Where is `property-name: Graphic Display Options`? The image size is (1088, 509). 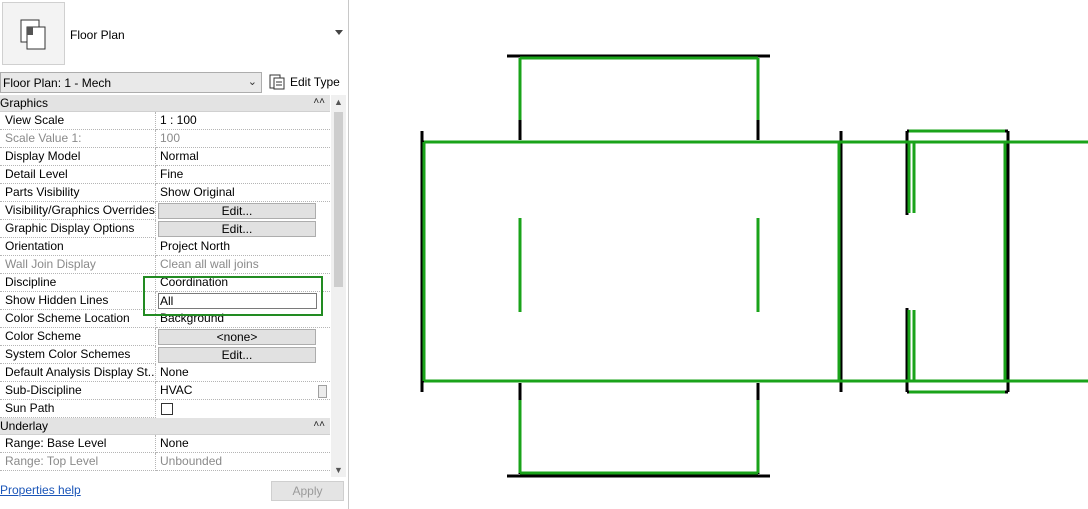 property-name: Graphic Display Options is located at coordinates (78, 229).